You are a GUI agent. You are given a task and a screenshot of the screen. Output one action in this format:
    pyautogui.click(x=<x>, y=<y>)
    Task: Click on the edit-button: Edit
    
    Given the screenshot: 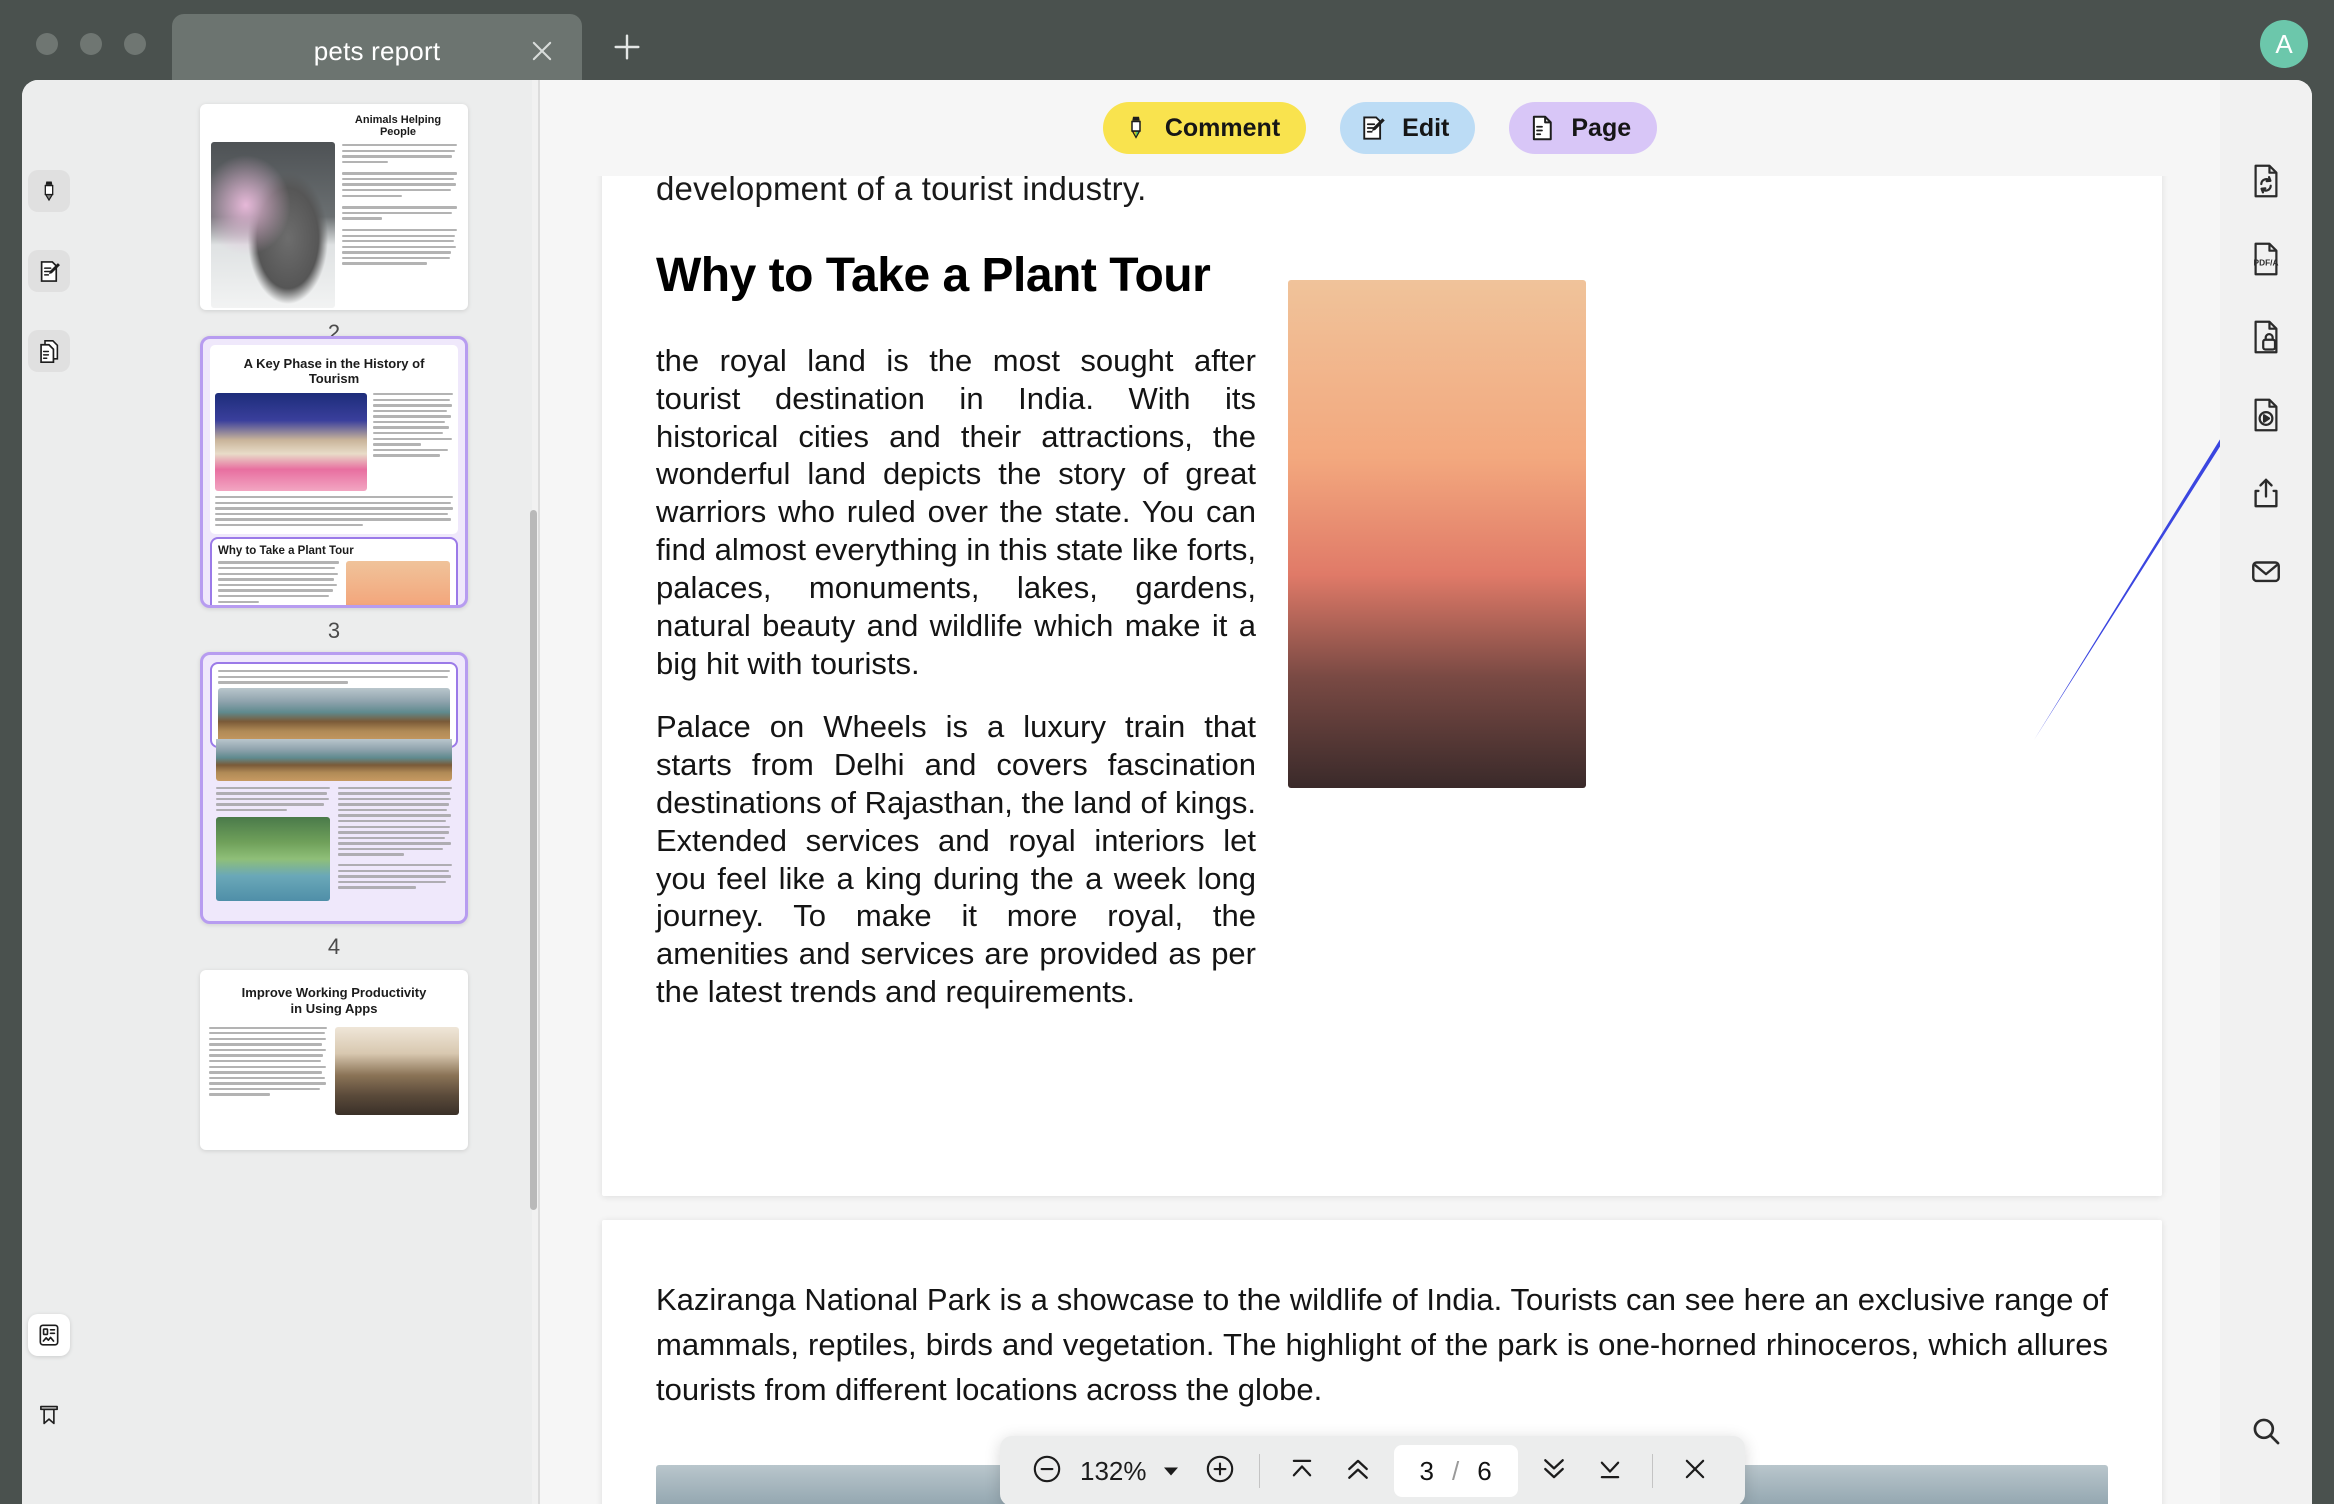 What is the action you would take?
    pyautogui.click(x=1408, y=128)
    